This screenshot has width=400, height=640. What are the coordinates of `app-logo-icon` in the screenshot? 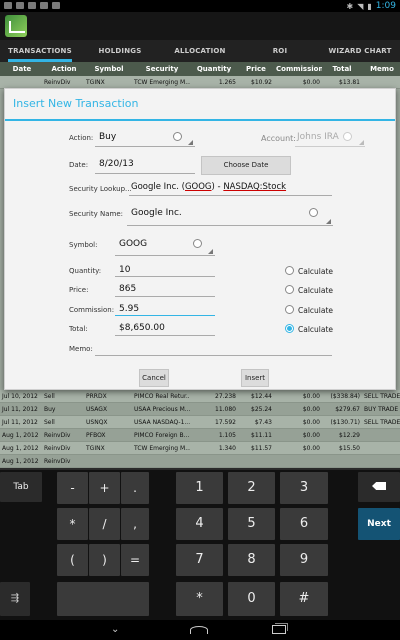 It's located at (16, 26).